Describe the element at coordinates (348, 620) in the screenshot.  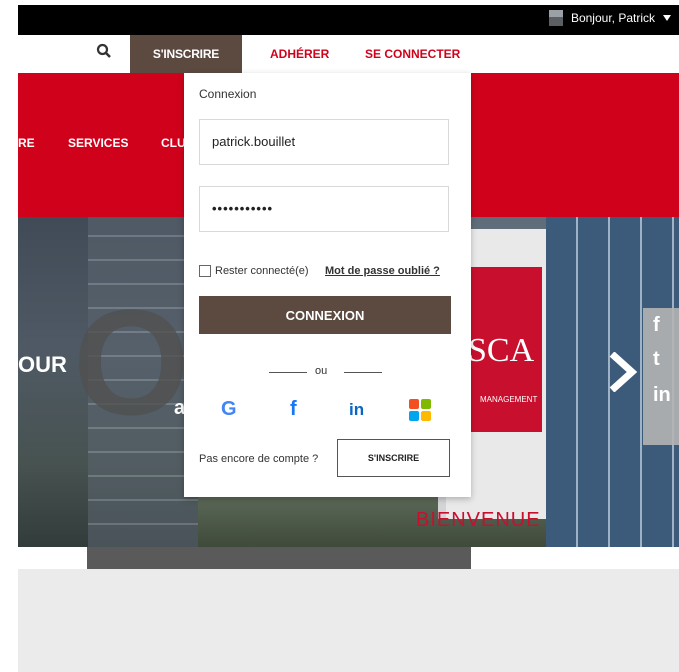
I see `page-bottom` at that location.